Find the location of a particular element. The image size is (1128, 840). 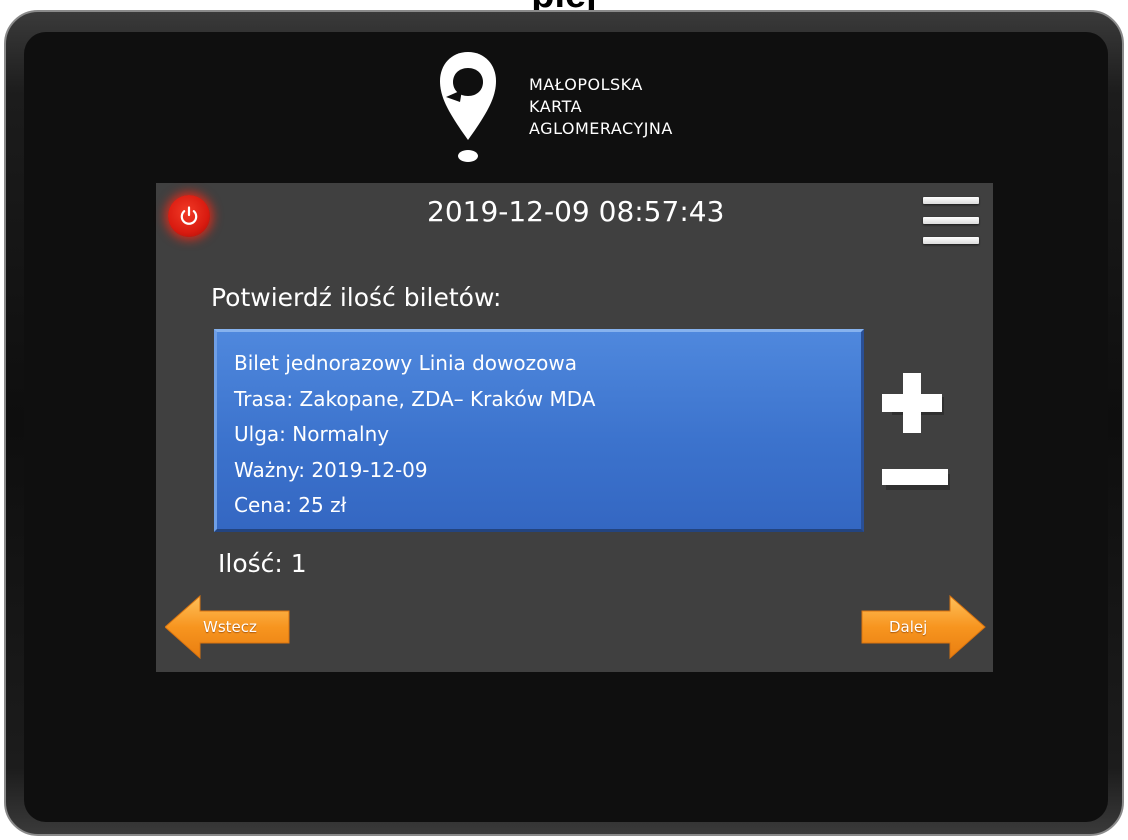

plus-icon is located at coordinates (913, 403).